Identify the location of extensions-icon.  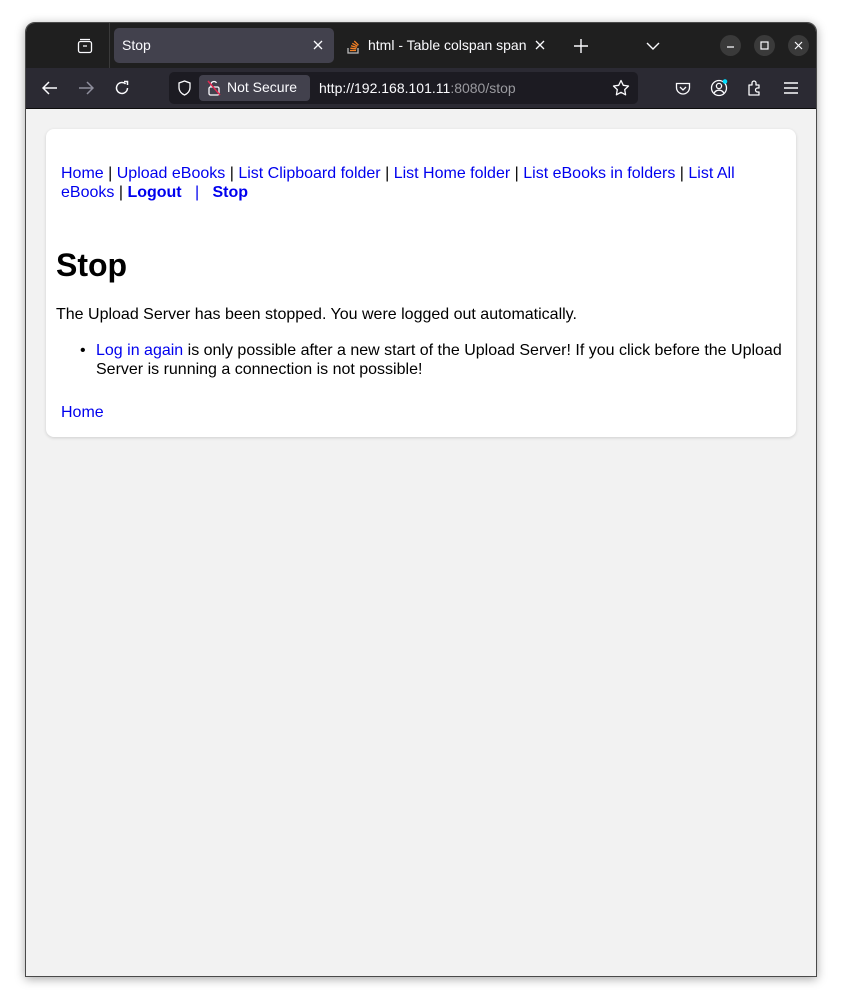
(755, 88).